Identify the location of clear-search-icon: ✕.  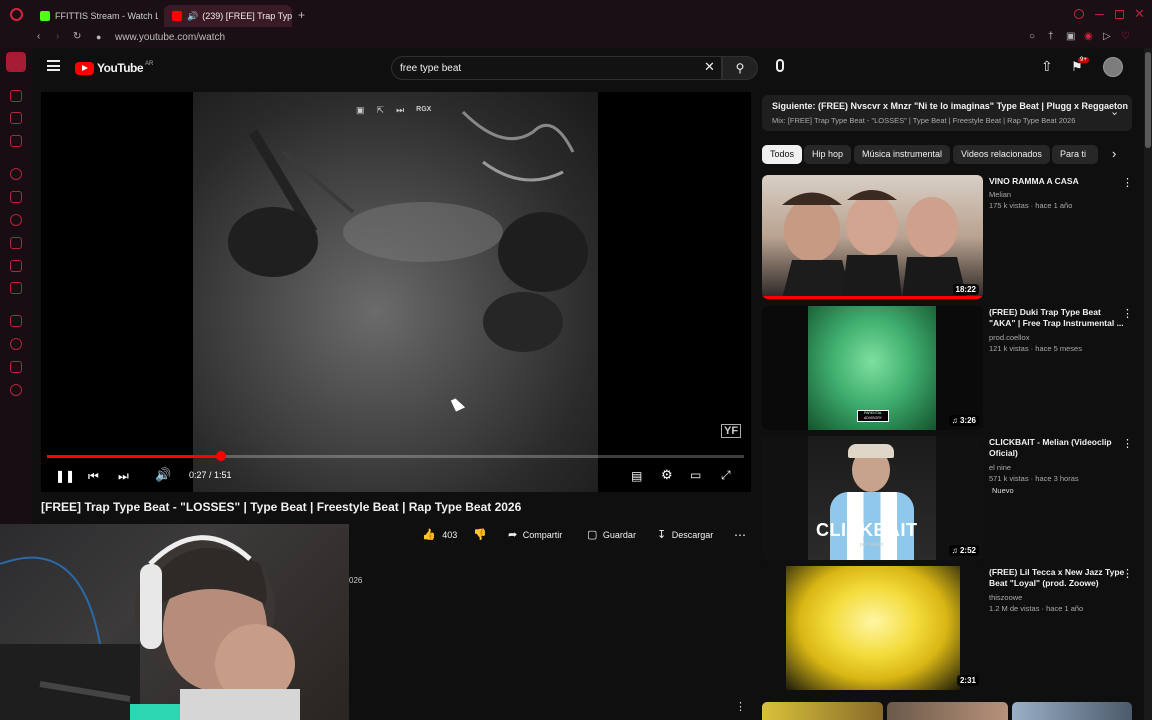
(709, 67).